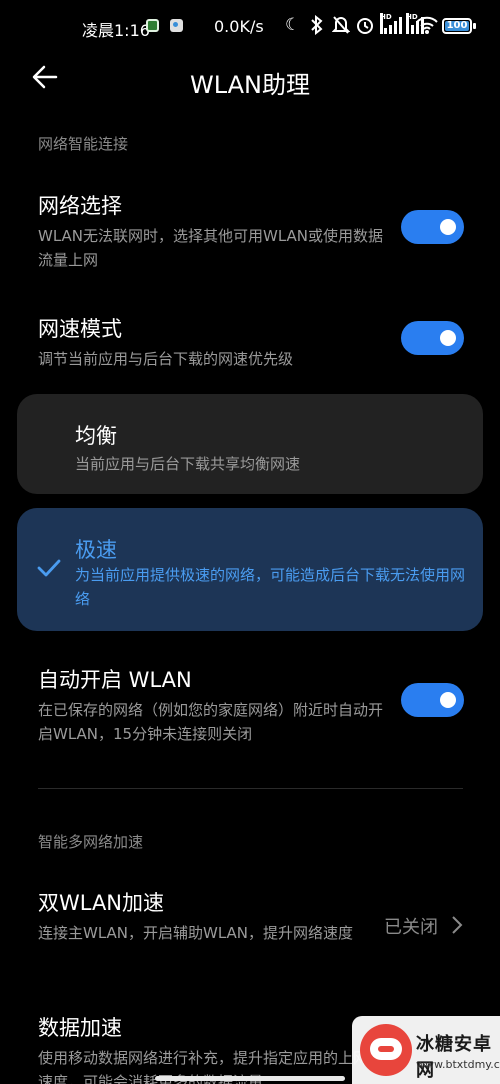 This screenshot has width=500, height=1084. I want to click on speed-mode-title: 网速模式, so click(80, 329).